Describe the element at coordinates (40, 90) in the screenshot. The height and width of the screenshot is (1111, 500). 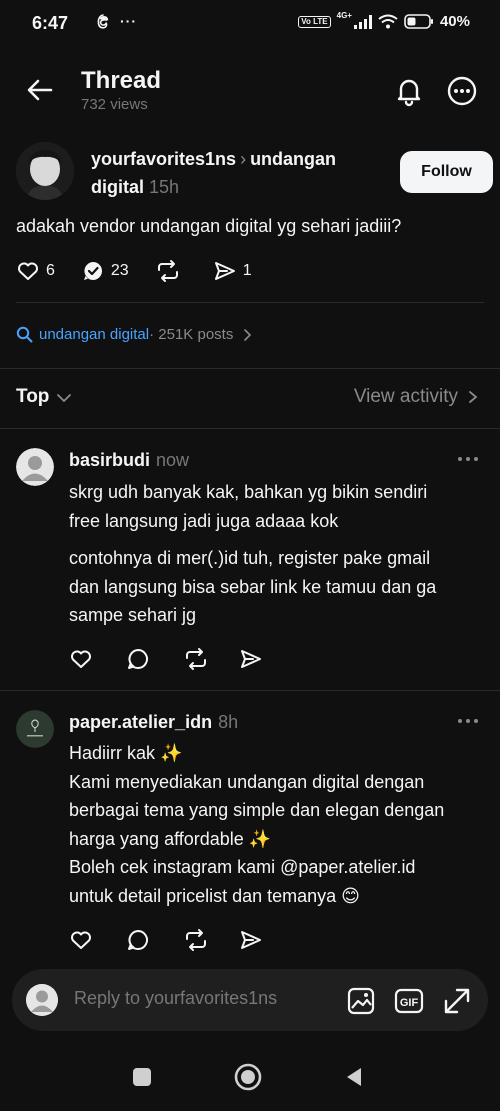
I see `back-arrow-icon` at that location.